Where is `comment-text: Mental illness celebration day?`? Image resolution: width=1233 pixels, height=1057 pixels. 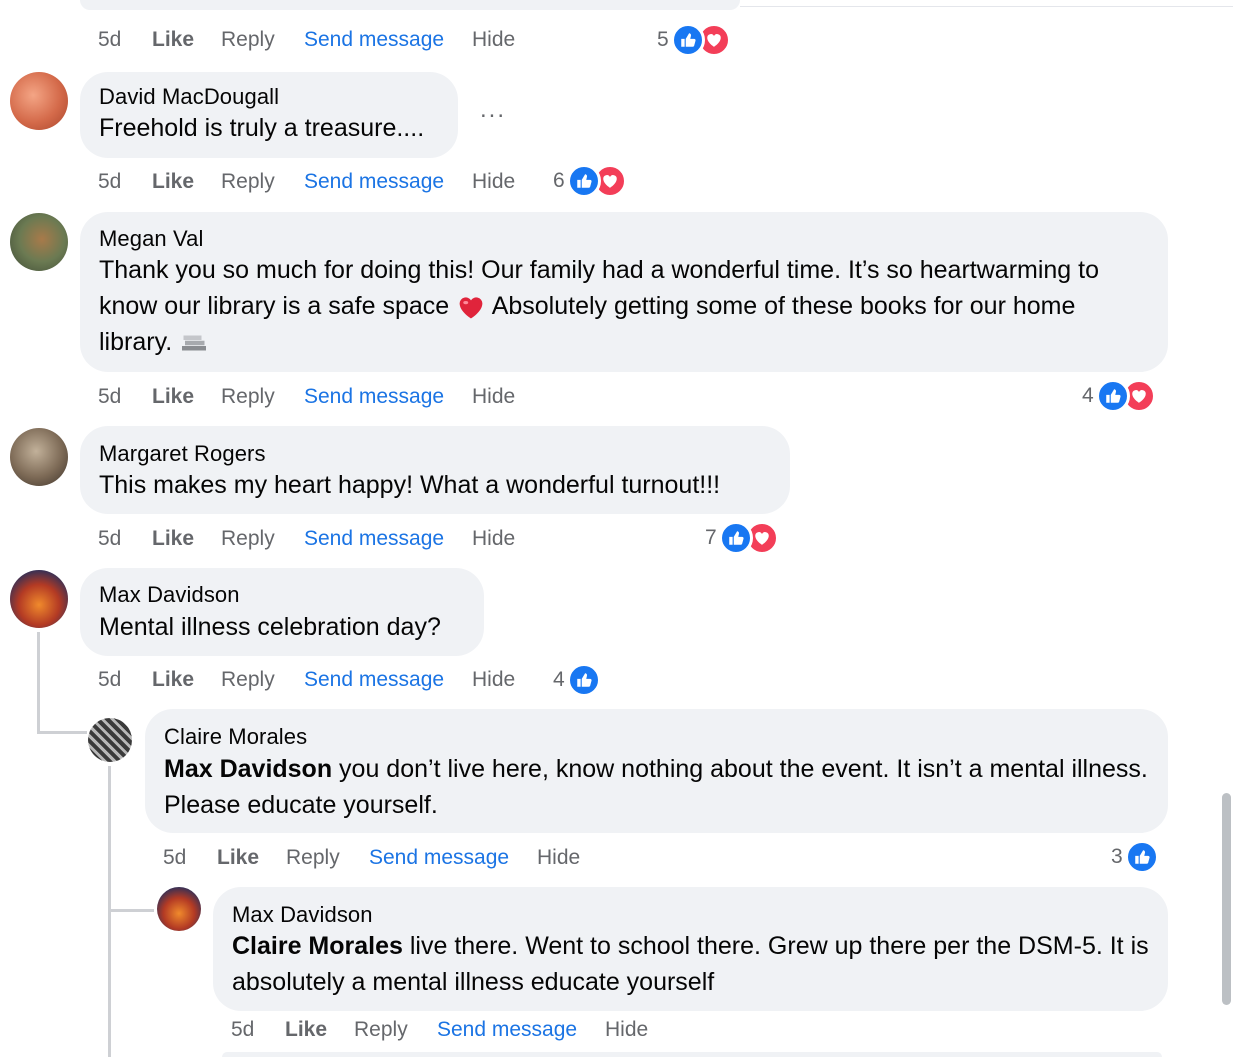
comment-text: Mental illness celebration day? is located at coordinates (270, 627).